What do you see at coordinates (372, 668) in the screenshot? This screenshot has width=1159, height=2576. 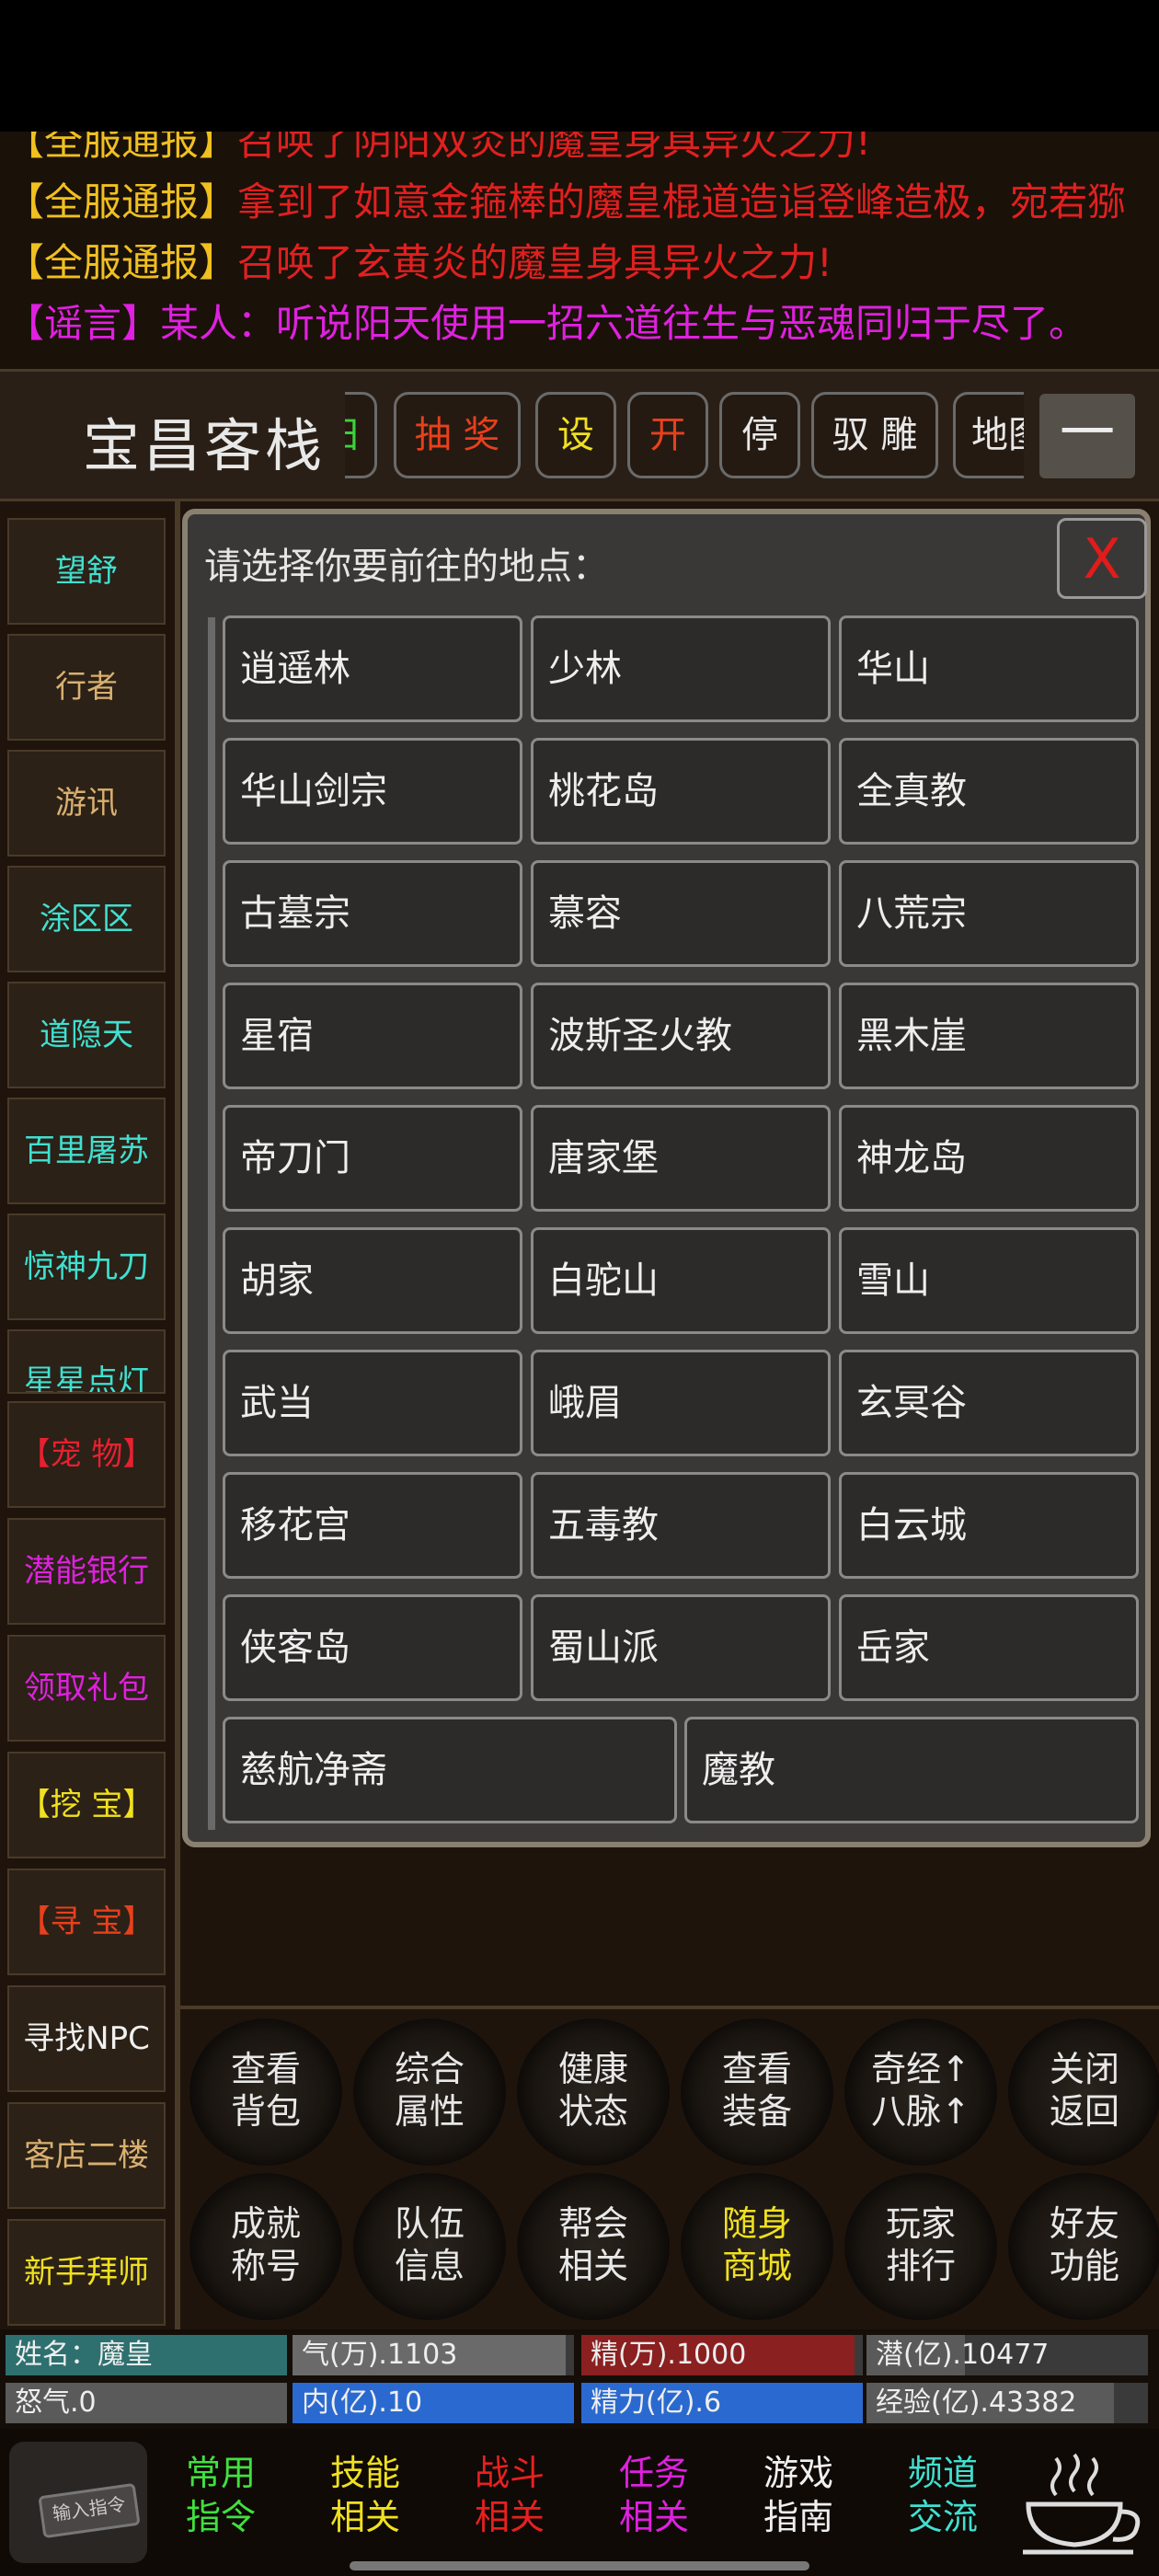 I see `destination-button: 逍遥林` at bounding box center [372, 668].